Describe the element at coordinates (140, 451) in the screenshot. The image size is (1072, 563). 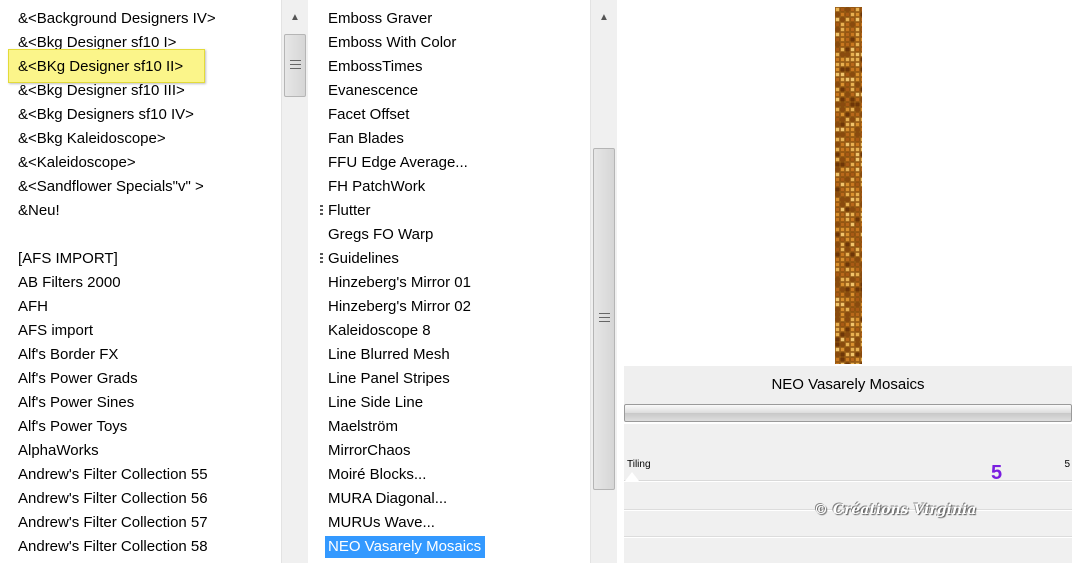
I see `category-item: AlphaWorks` at that location.